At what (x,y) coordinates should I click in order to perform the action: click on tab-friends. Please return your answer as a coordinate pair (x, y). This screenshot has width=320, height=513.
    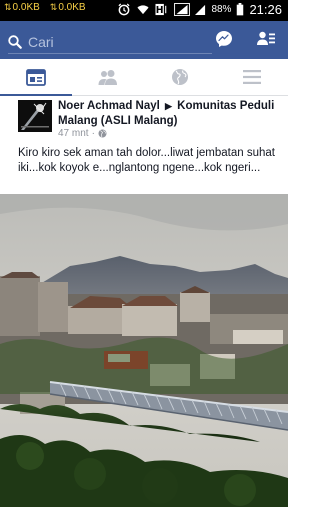
    Looking at the image, I should click on (108, 77).